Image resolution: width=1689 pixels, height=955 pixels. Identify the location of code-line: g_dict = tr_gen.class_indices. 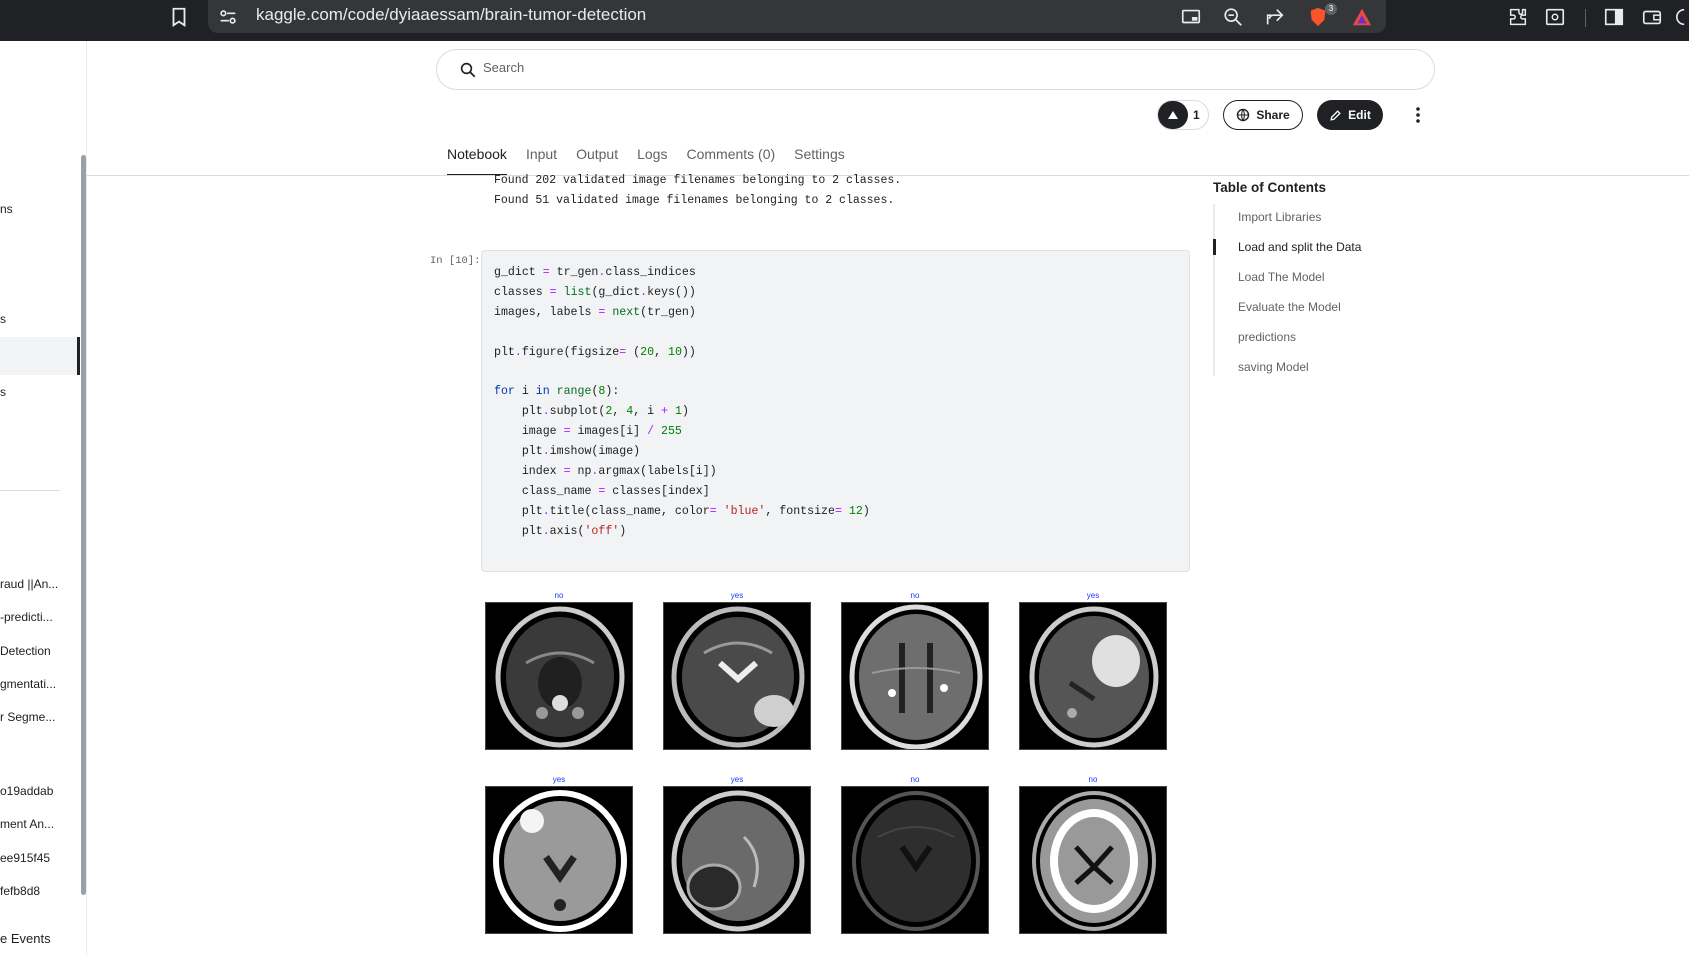
(595, 272).